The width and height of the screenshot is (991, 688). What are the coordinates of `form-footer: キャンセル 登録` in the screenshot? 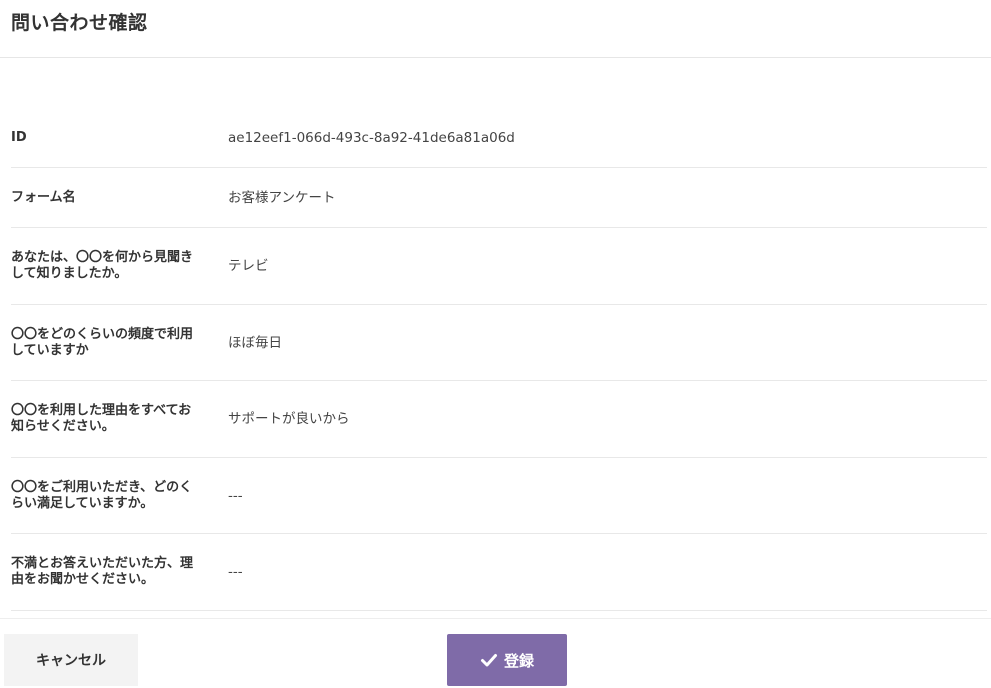 It's located at (495, 653).